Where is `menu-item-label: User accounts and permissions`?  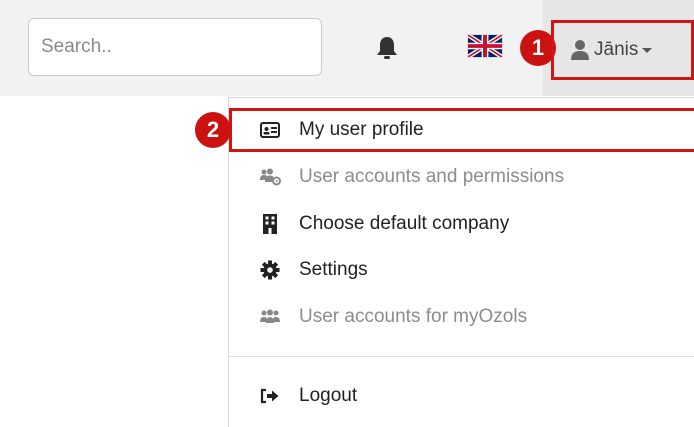 menu-item-label: User accounts and permissions is located at coordinates (432, 176).